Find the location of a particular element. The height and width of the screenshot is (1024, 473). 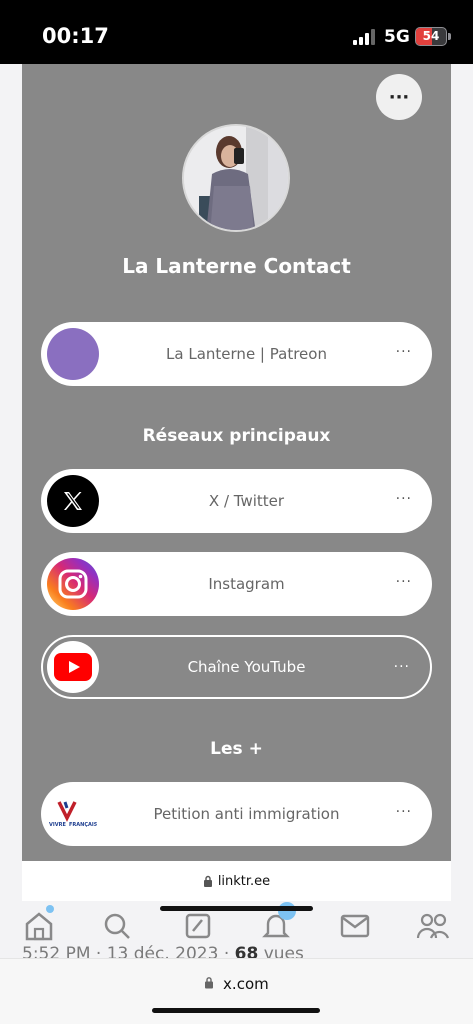

search-tab is located at coordinates (117, 926).